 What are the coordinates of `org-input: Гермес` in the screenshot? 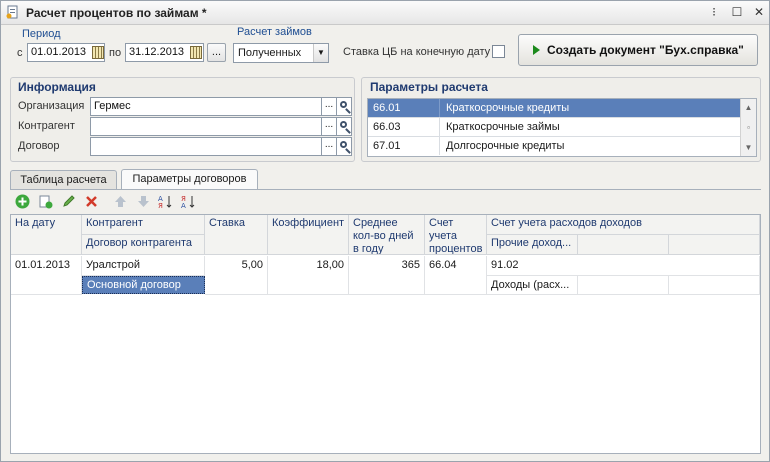 It's located at (206, 106).